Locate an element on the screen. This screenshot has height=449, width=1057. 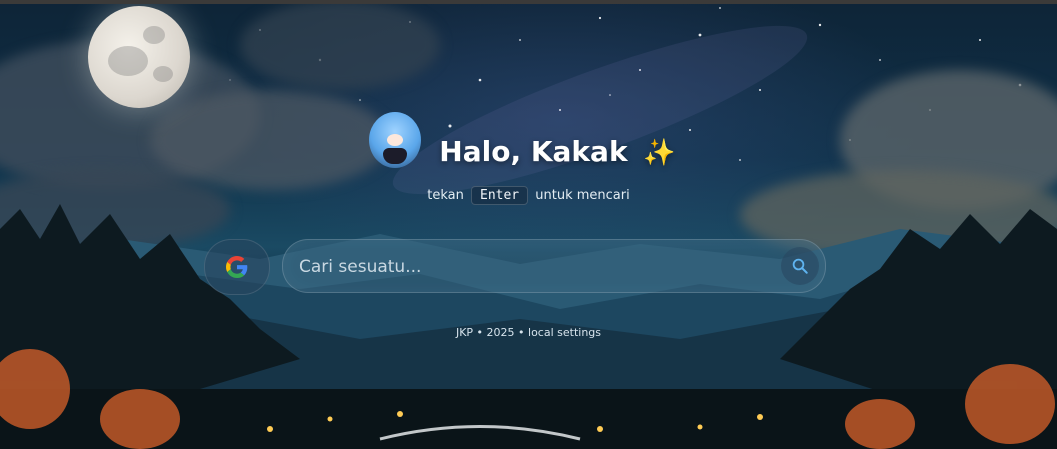
footer-text: JKP • 2025 • local settings is located at coordinates (528, 332).